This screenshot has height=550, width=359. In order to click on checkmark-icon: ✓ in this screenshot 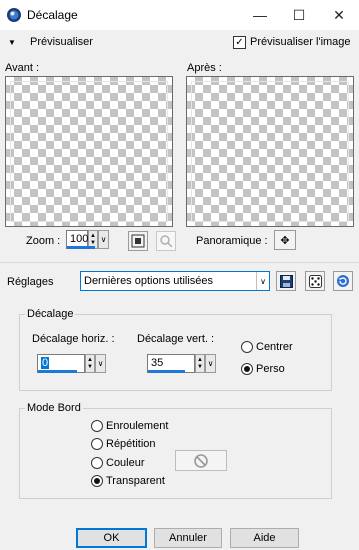, I will do `click(239, 42)`.